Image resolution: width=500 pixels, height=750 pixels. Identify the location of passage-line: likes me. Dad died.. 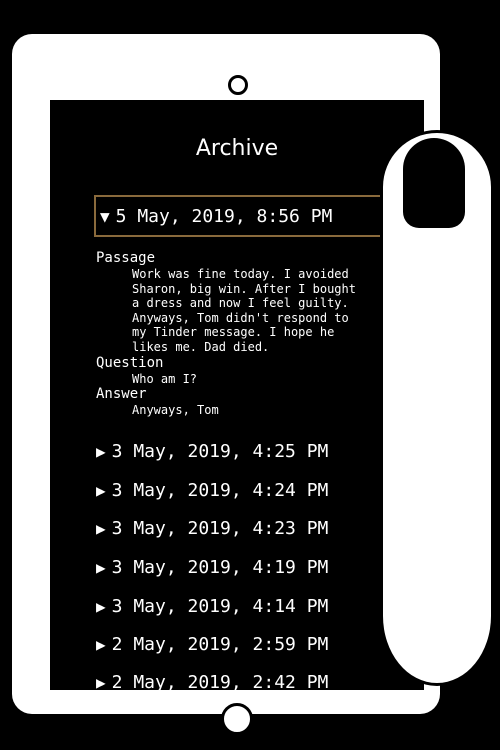
(201, 346).